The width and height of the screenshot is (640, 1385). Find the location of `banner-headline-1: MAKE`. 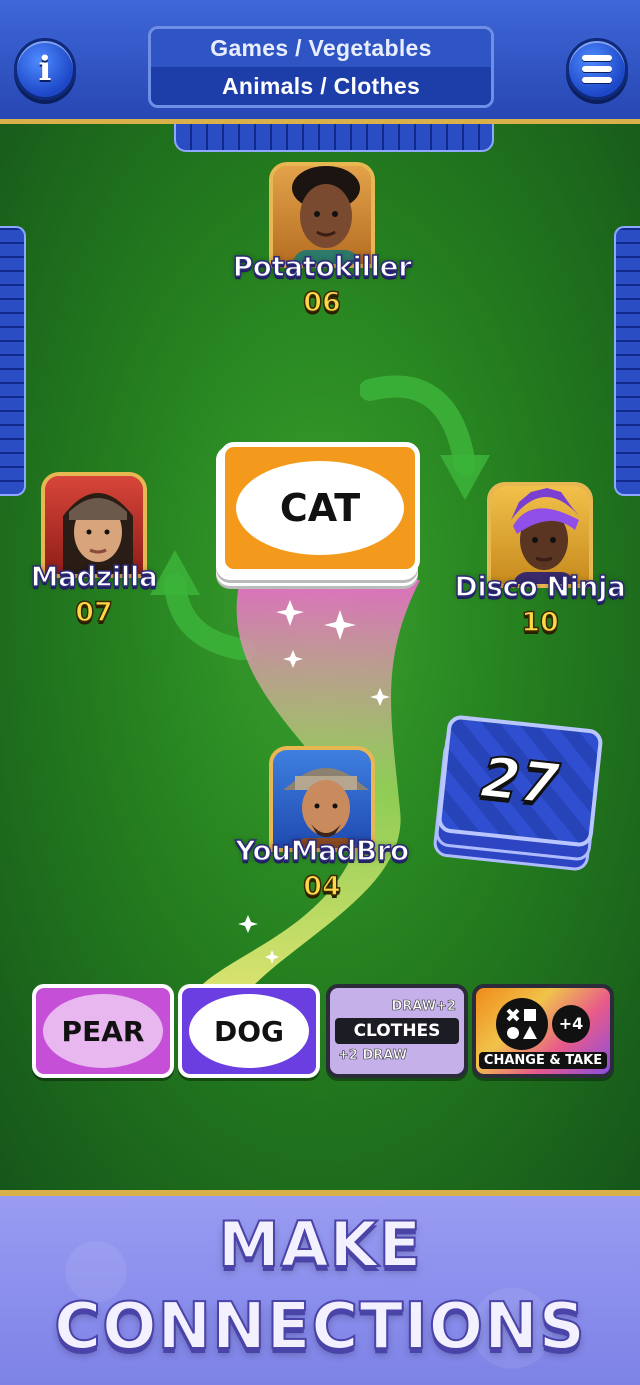

banner-headline-1: MAKE is located at coordinates (320, 1244).